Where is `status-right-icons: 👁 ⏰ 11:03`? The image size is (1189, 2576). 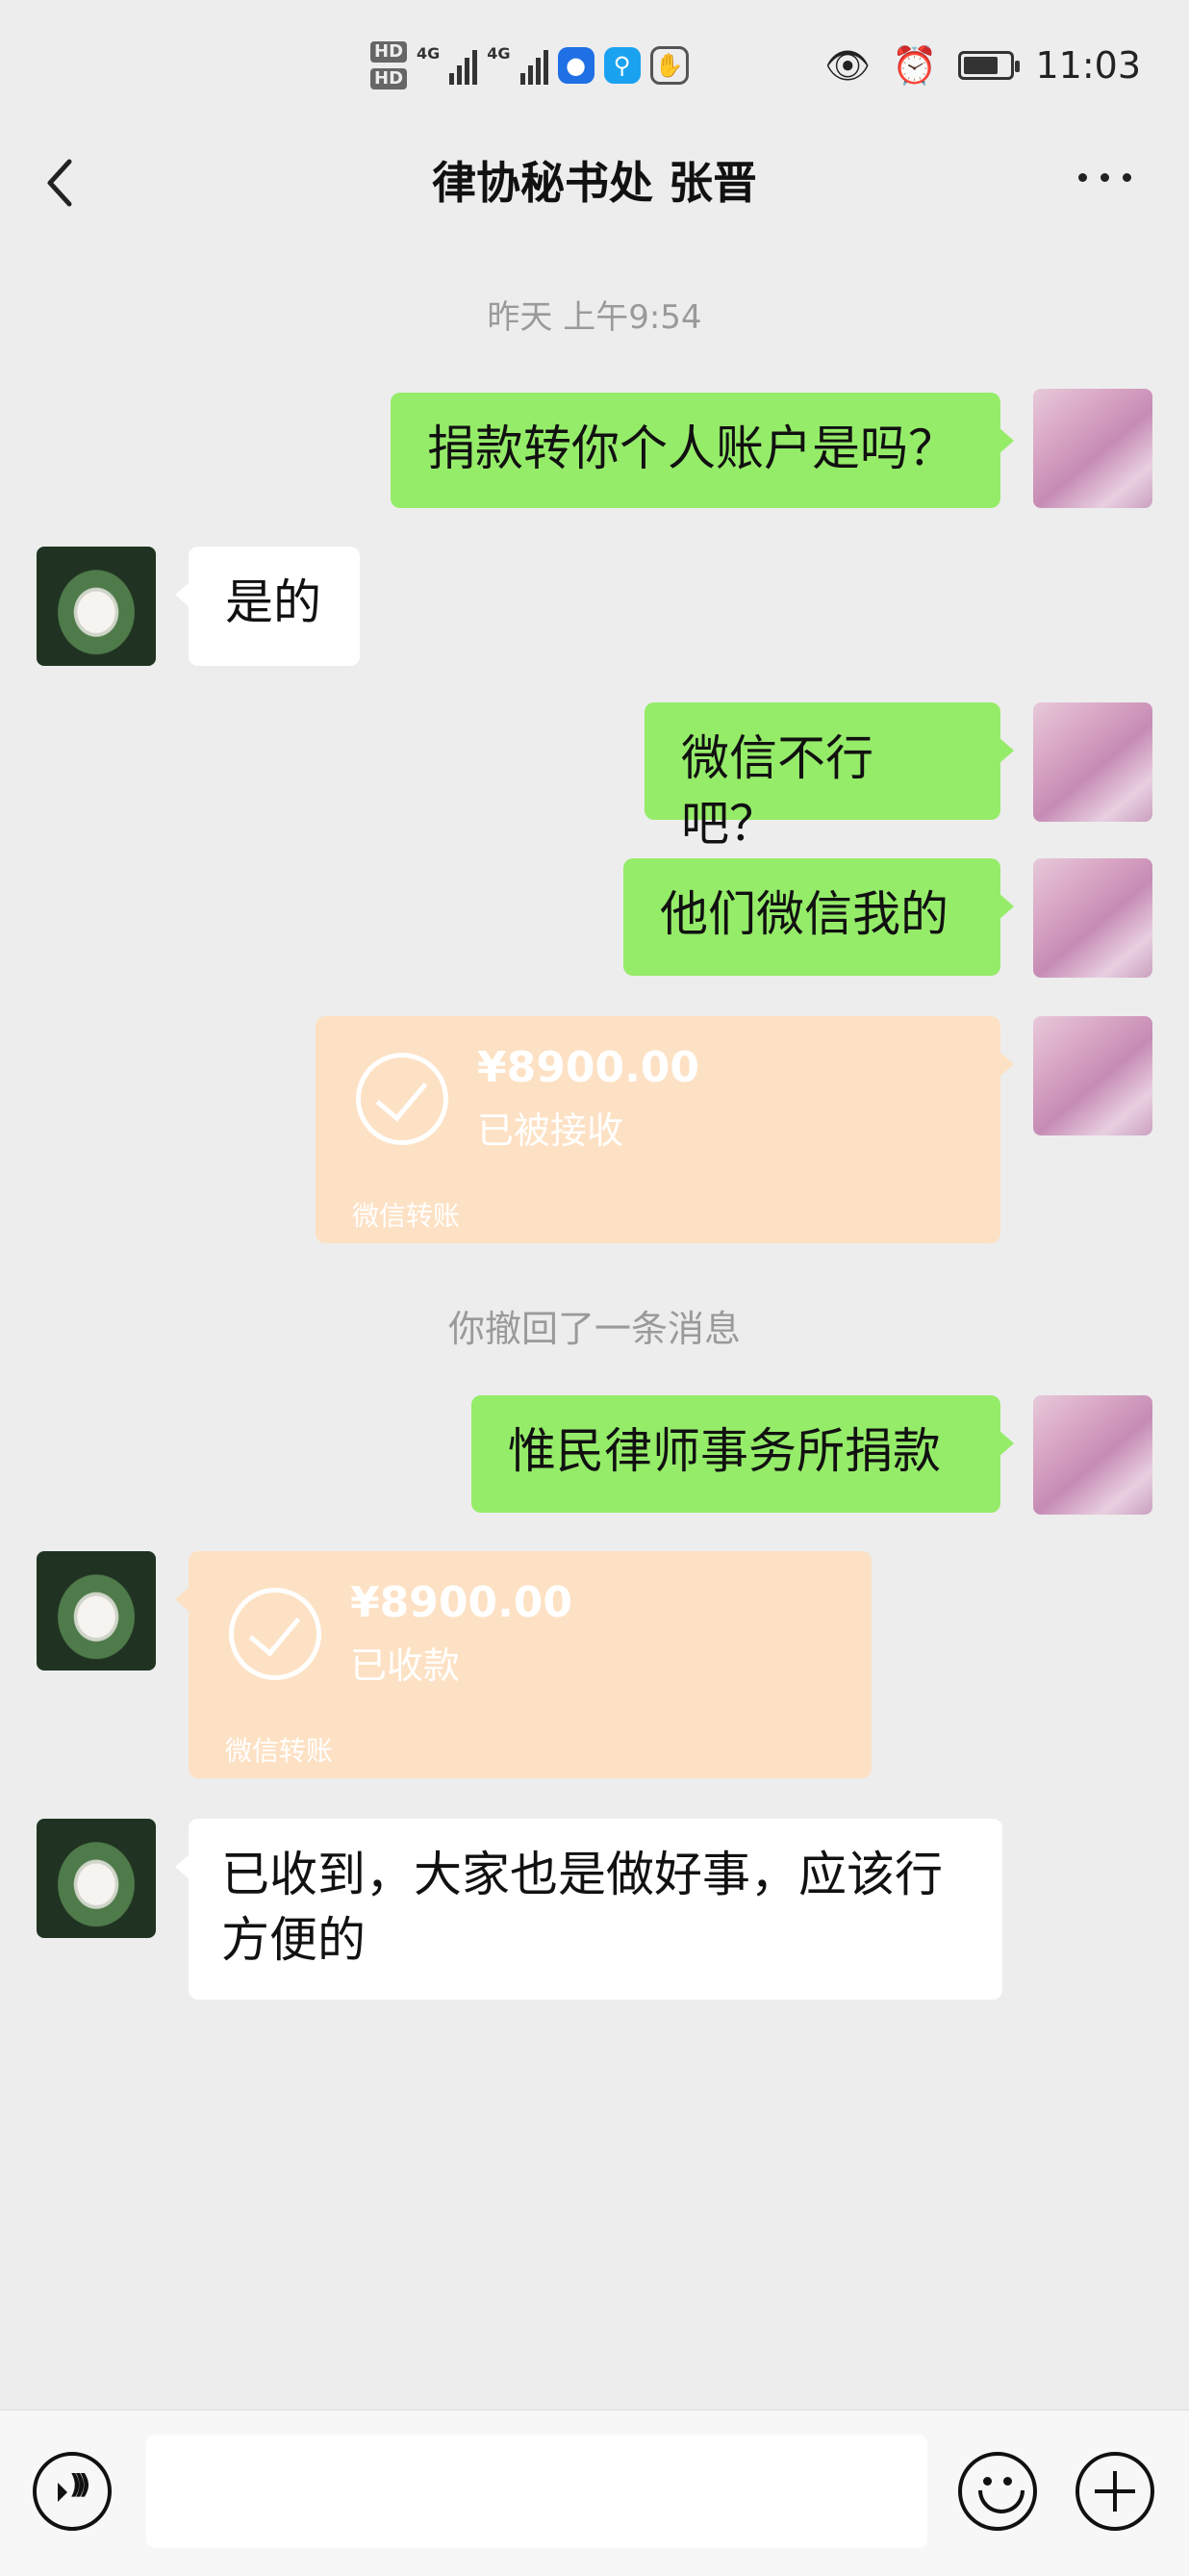 status-right-icons: 👁 ⏰ 11:03 is located at coordinates (982, 65).